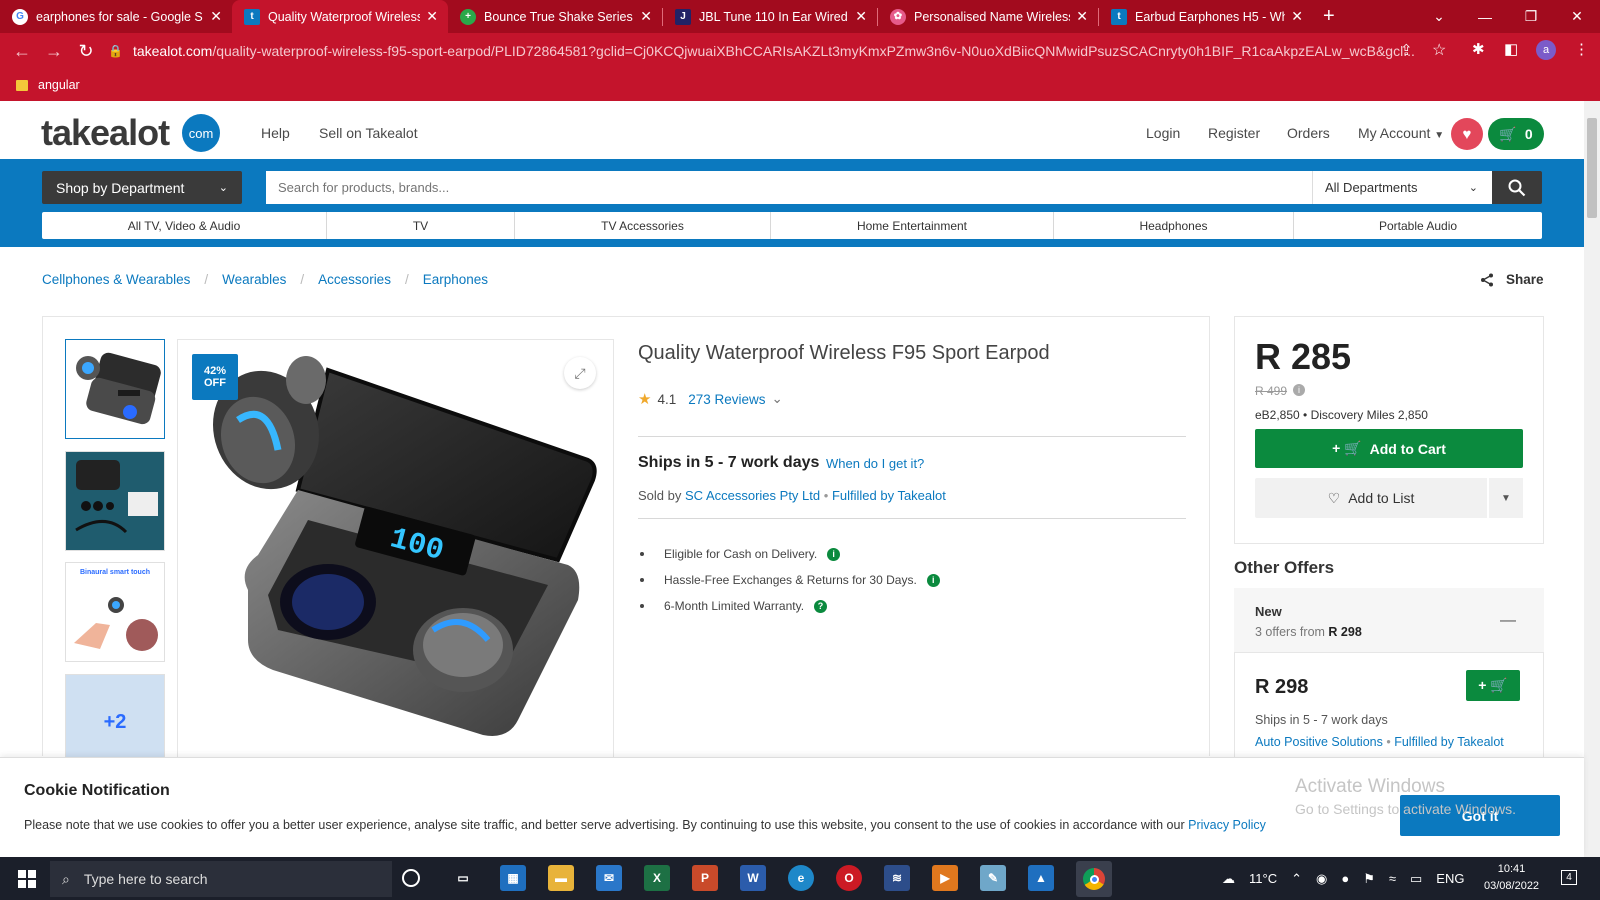 Image resolution: width=1600 pixels, height=900 pixels. What do you see at coordinates (821, 606) in the screenshot?
I see `help-icon: ?` at bounding box center [821, 606].